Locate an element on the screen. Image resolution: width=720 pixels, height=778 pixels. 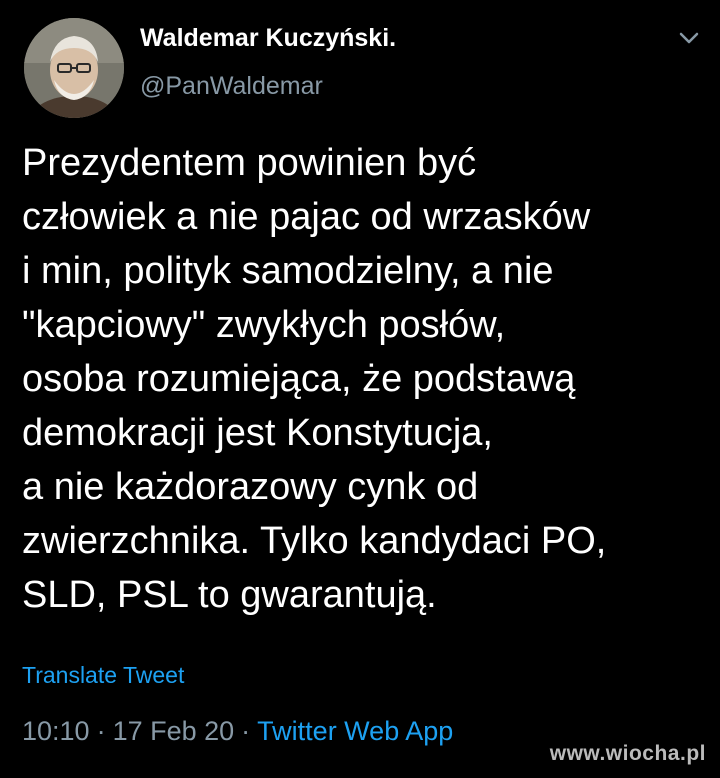
author-display-name: Waldemar Kuczyński. is located at coordinates (268, 38).